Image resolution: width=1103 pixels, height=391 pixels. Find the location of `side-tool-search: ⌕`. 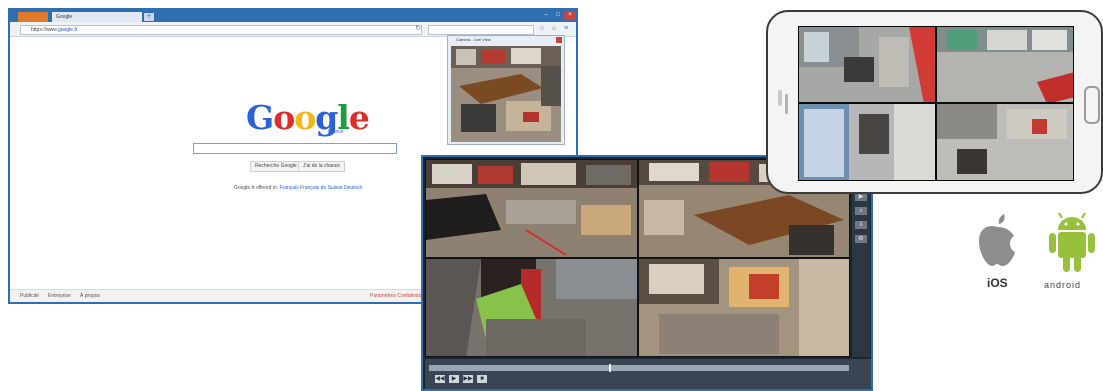

side-tool-search: ⌕ is located at coordinates (861, 211).